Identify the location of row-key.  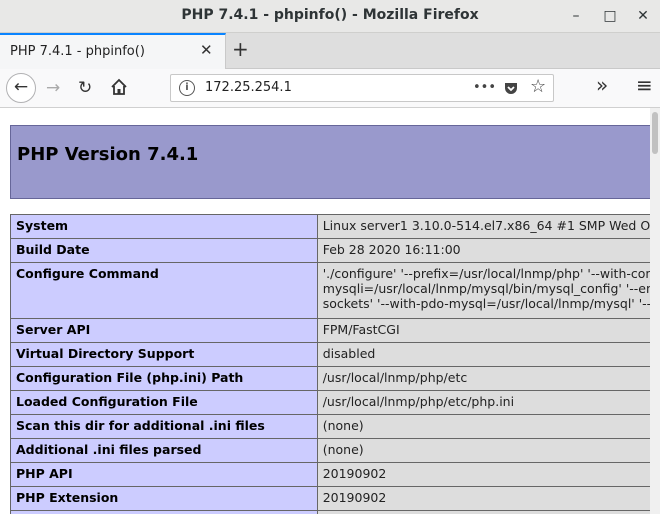
(164, 512).